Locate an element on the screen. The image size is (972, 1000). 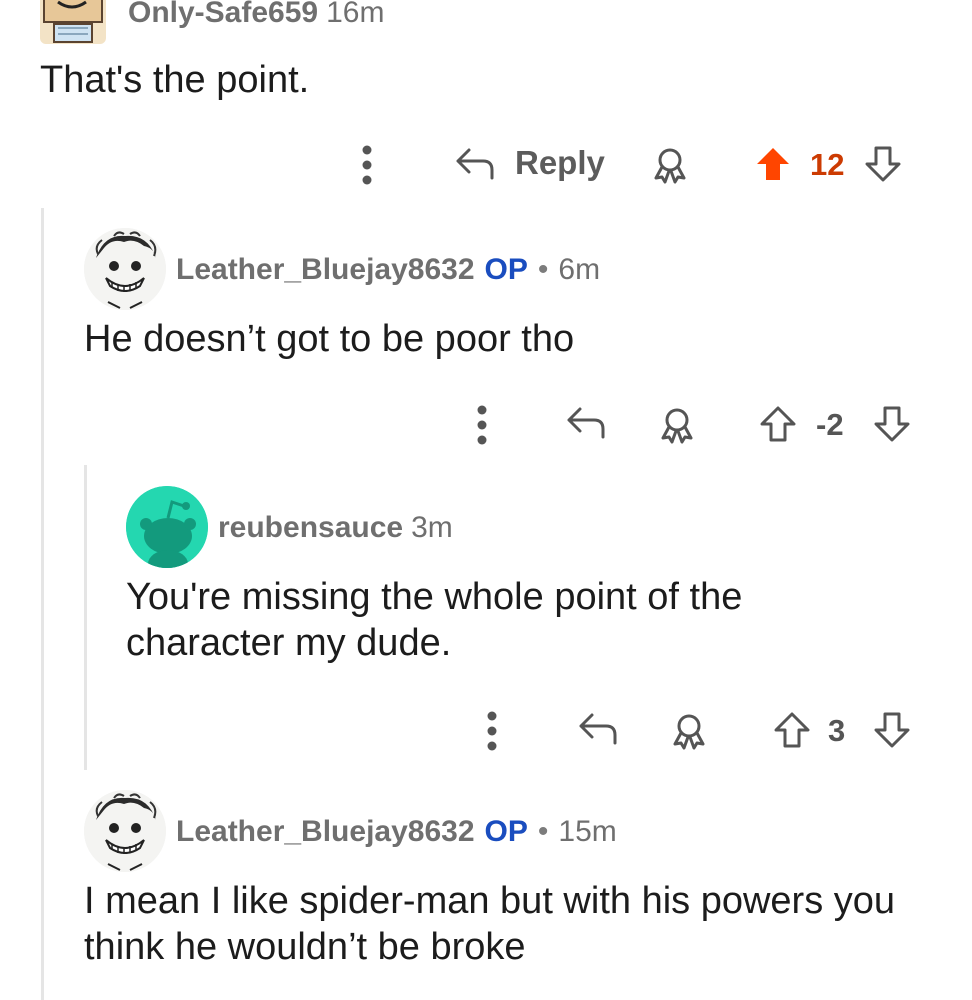
comment-body: That's the point. is located at coordinates (175, 80).